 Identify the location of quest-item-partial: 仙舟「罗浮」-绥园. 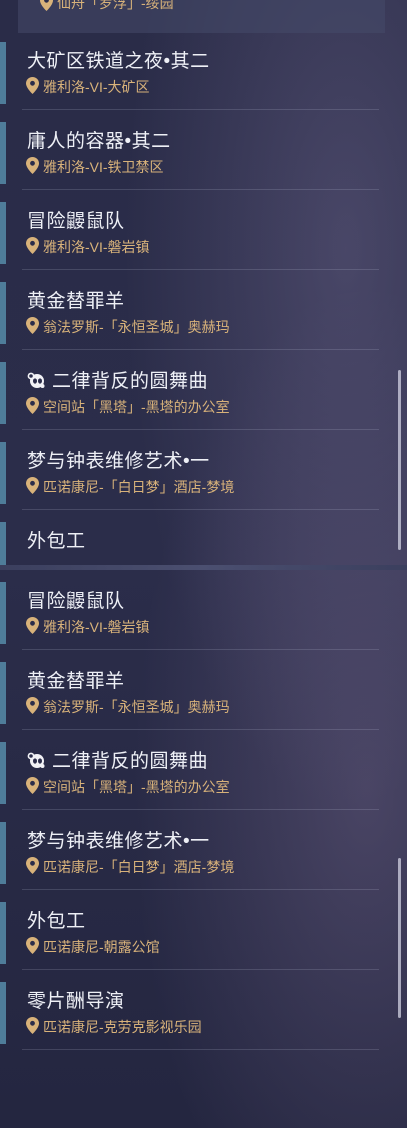
(203, 17).